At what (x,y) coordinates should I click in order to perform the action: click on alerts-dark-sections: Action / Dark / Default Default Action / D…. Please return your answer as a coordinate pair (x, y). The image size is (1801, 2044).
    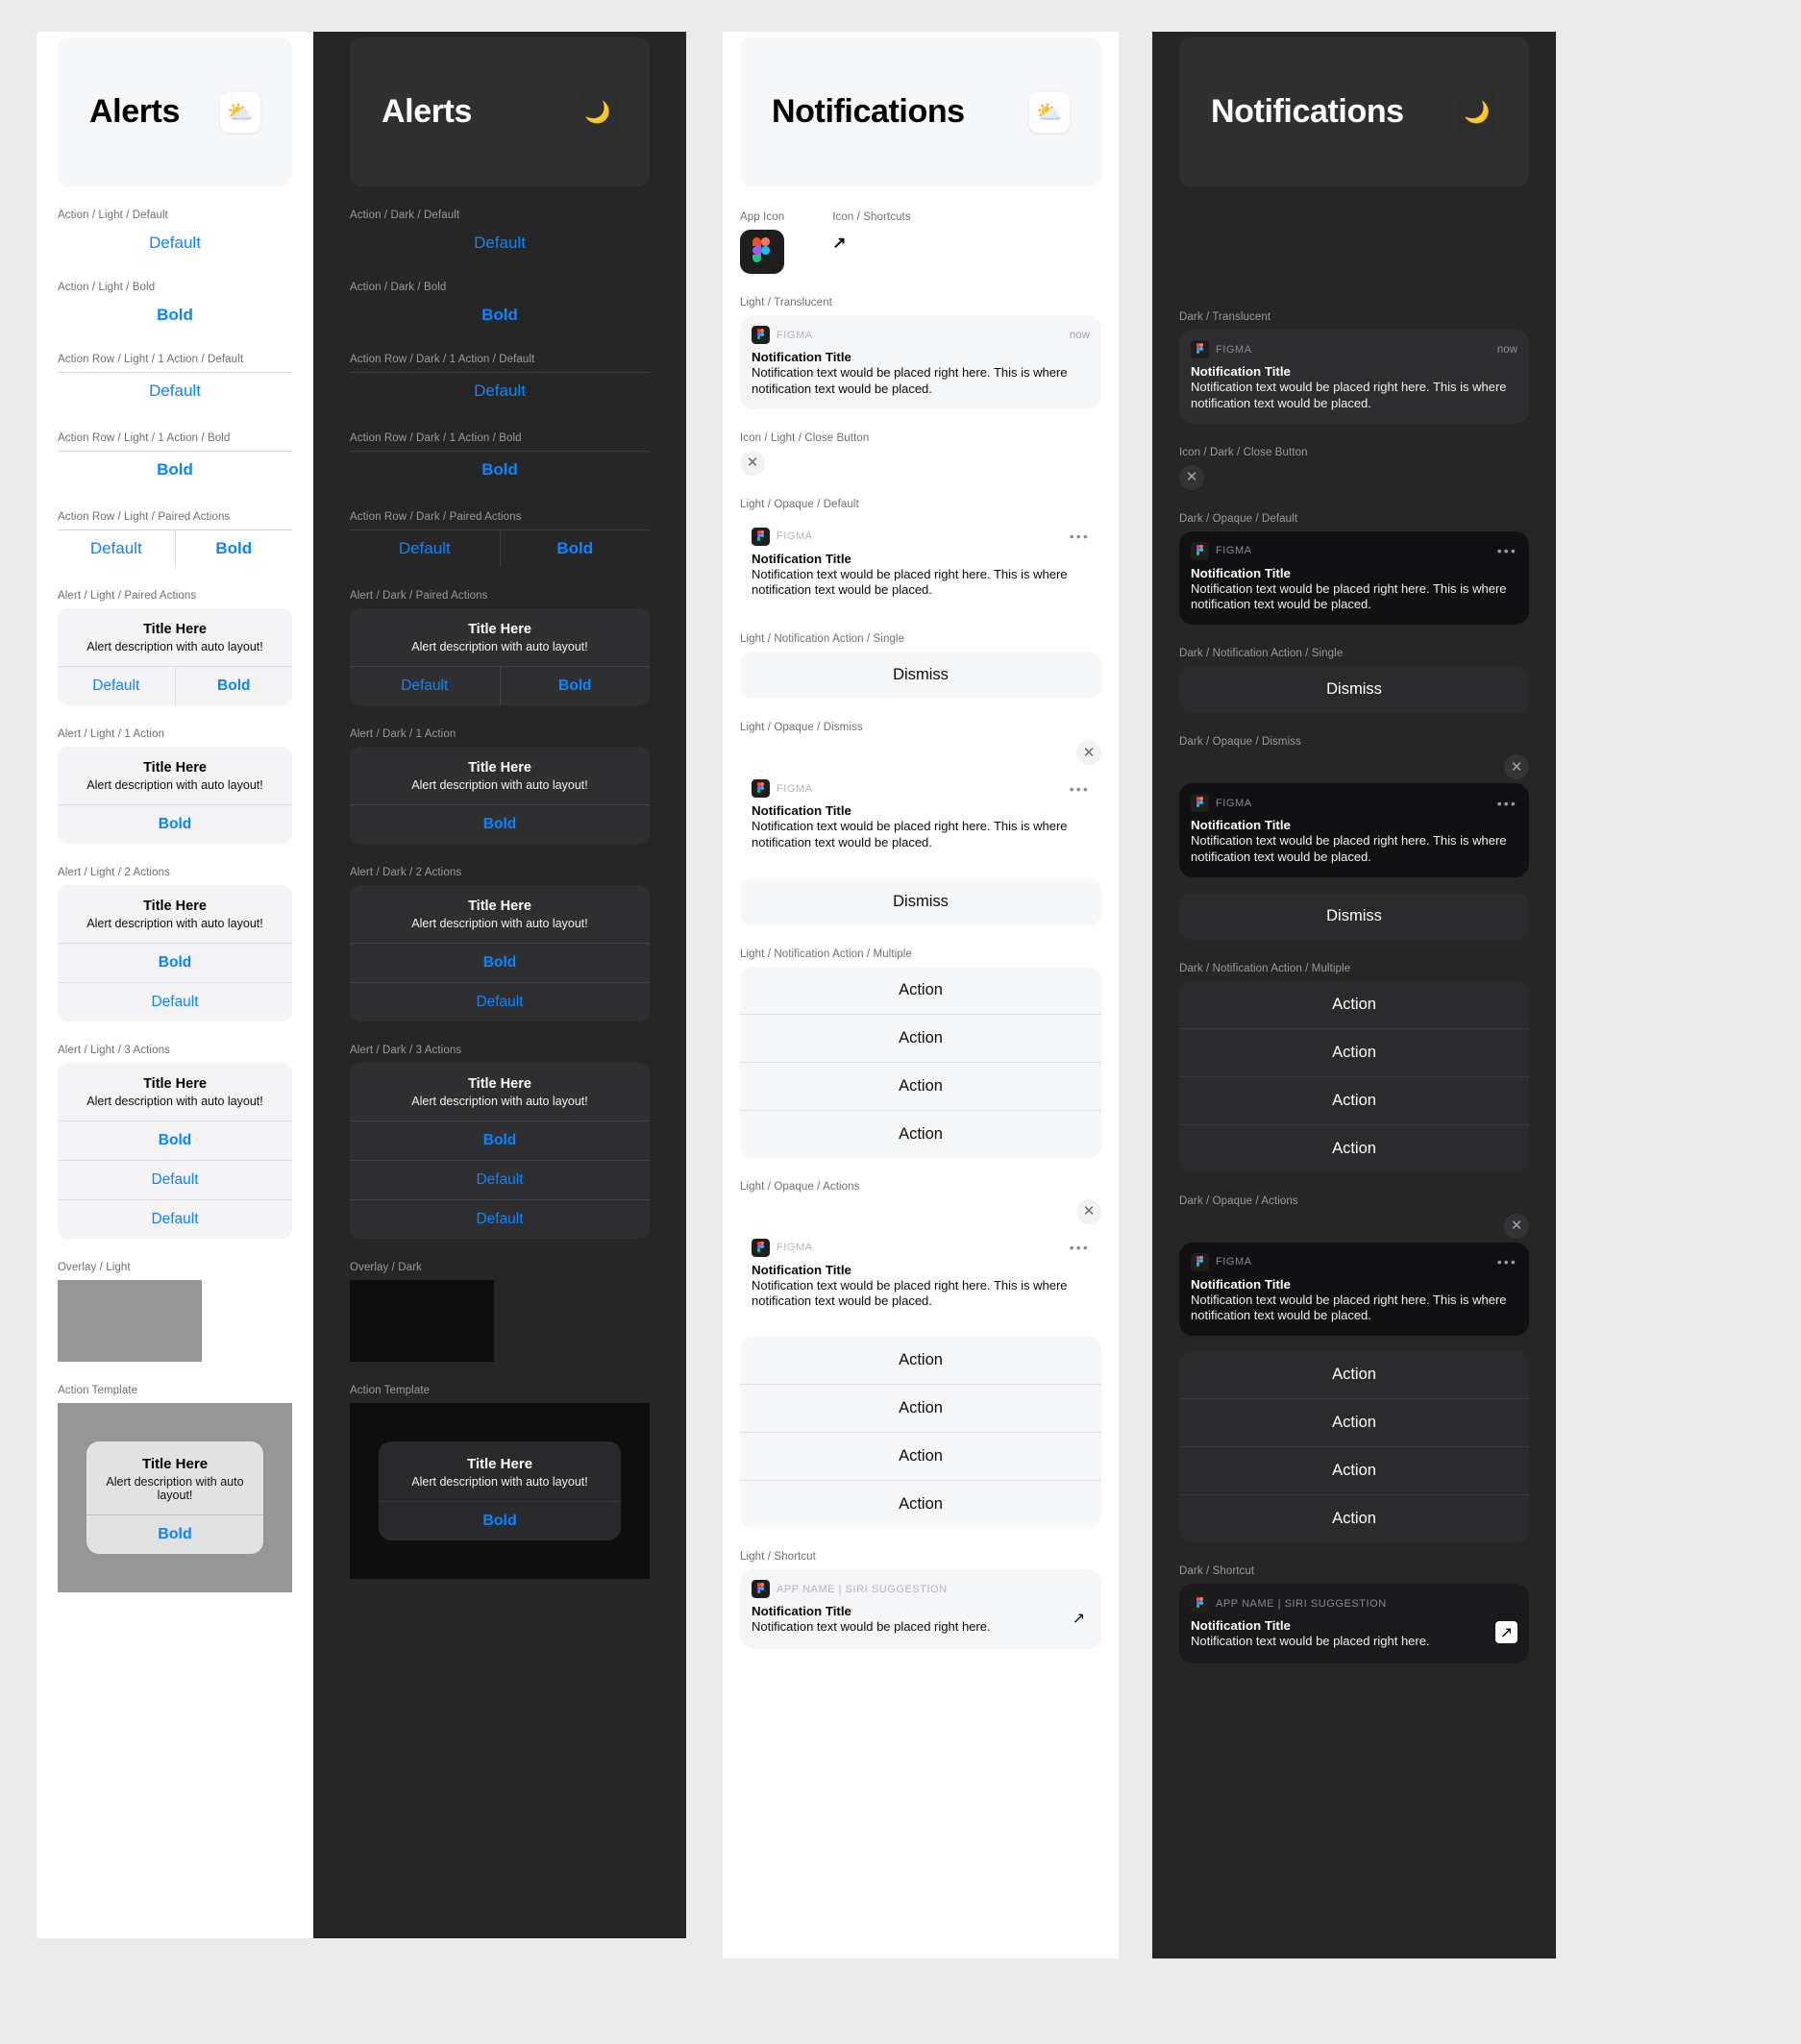
    Looking at the image, I should click on (500, 894).